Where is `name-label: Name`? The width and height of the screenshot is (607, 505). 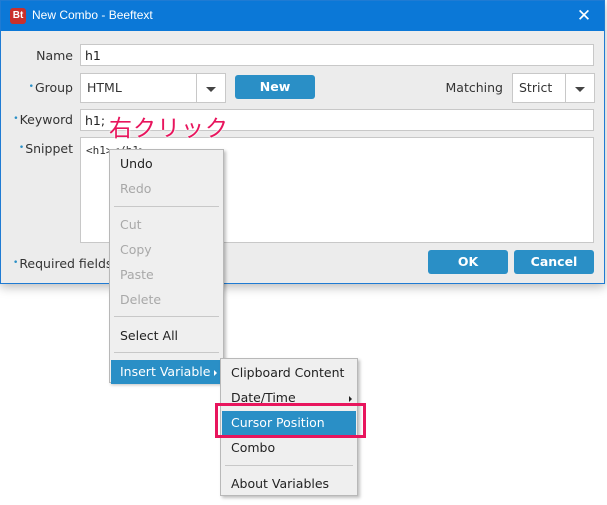
name-label: Name is located at coordinates (54, 55).